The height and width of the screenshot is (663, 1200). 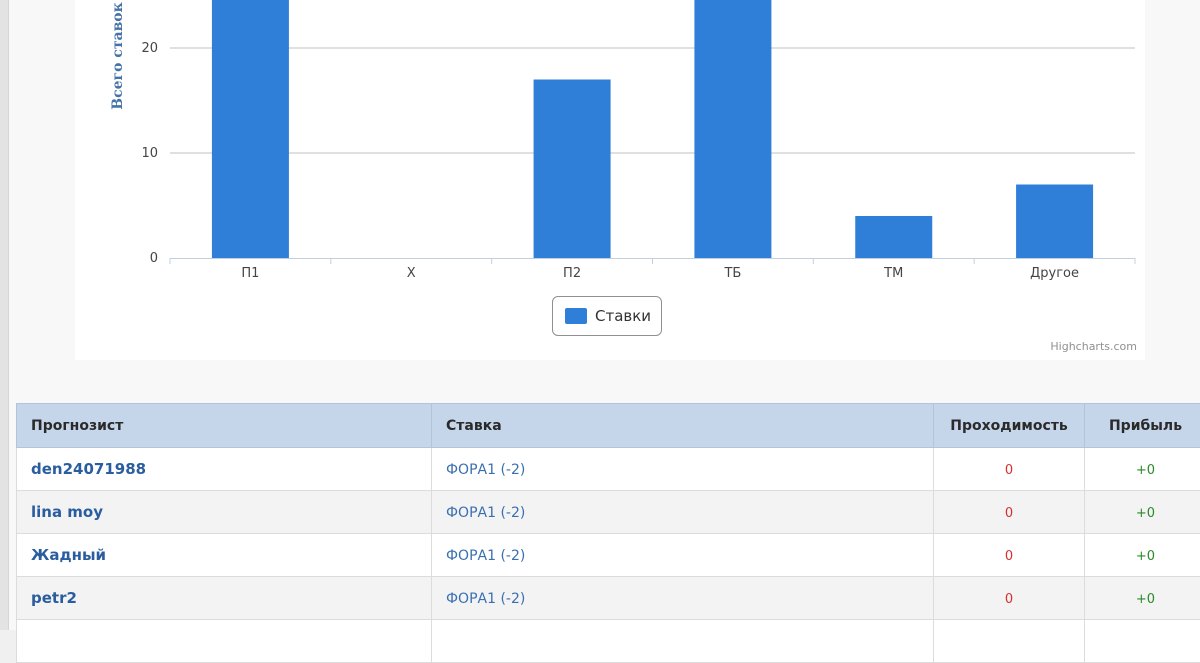 I want to click on table-header-row: Прогнозист Ставка Проходимость Прибыль, so click(x=608, y=426).